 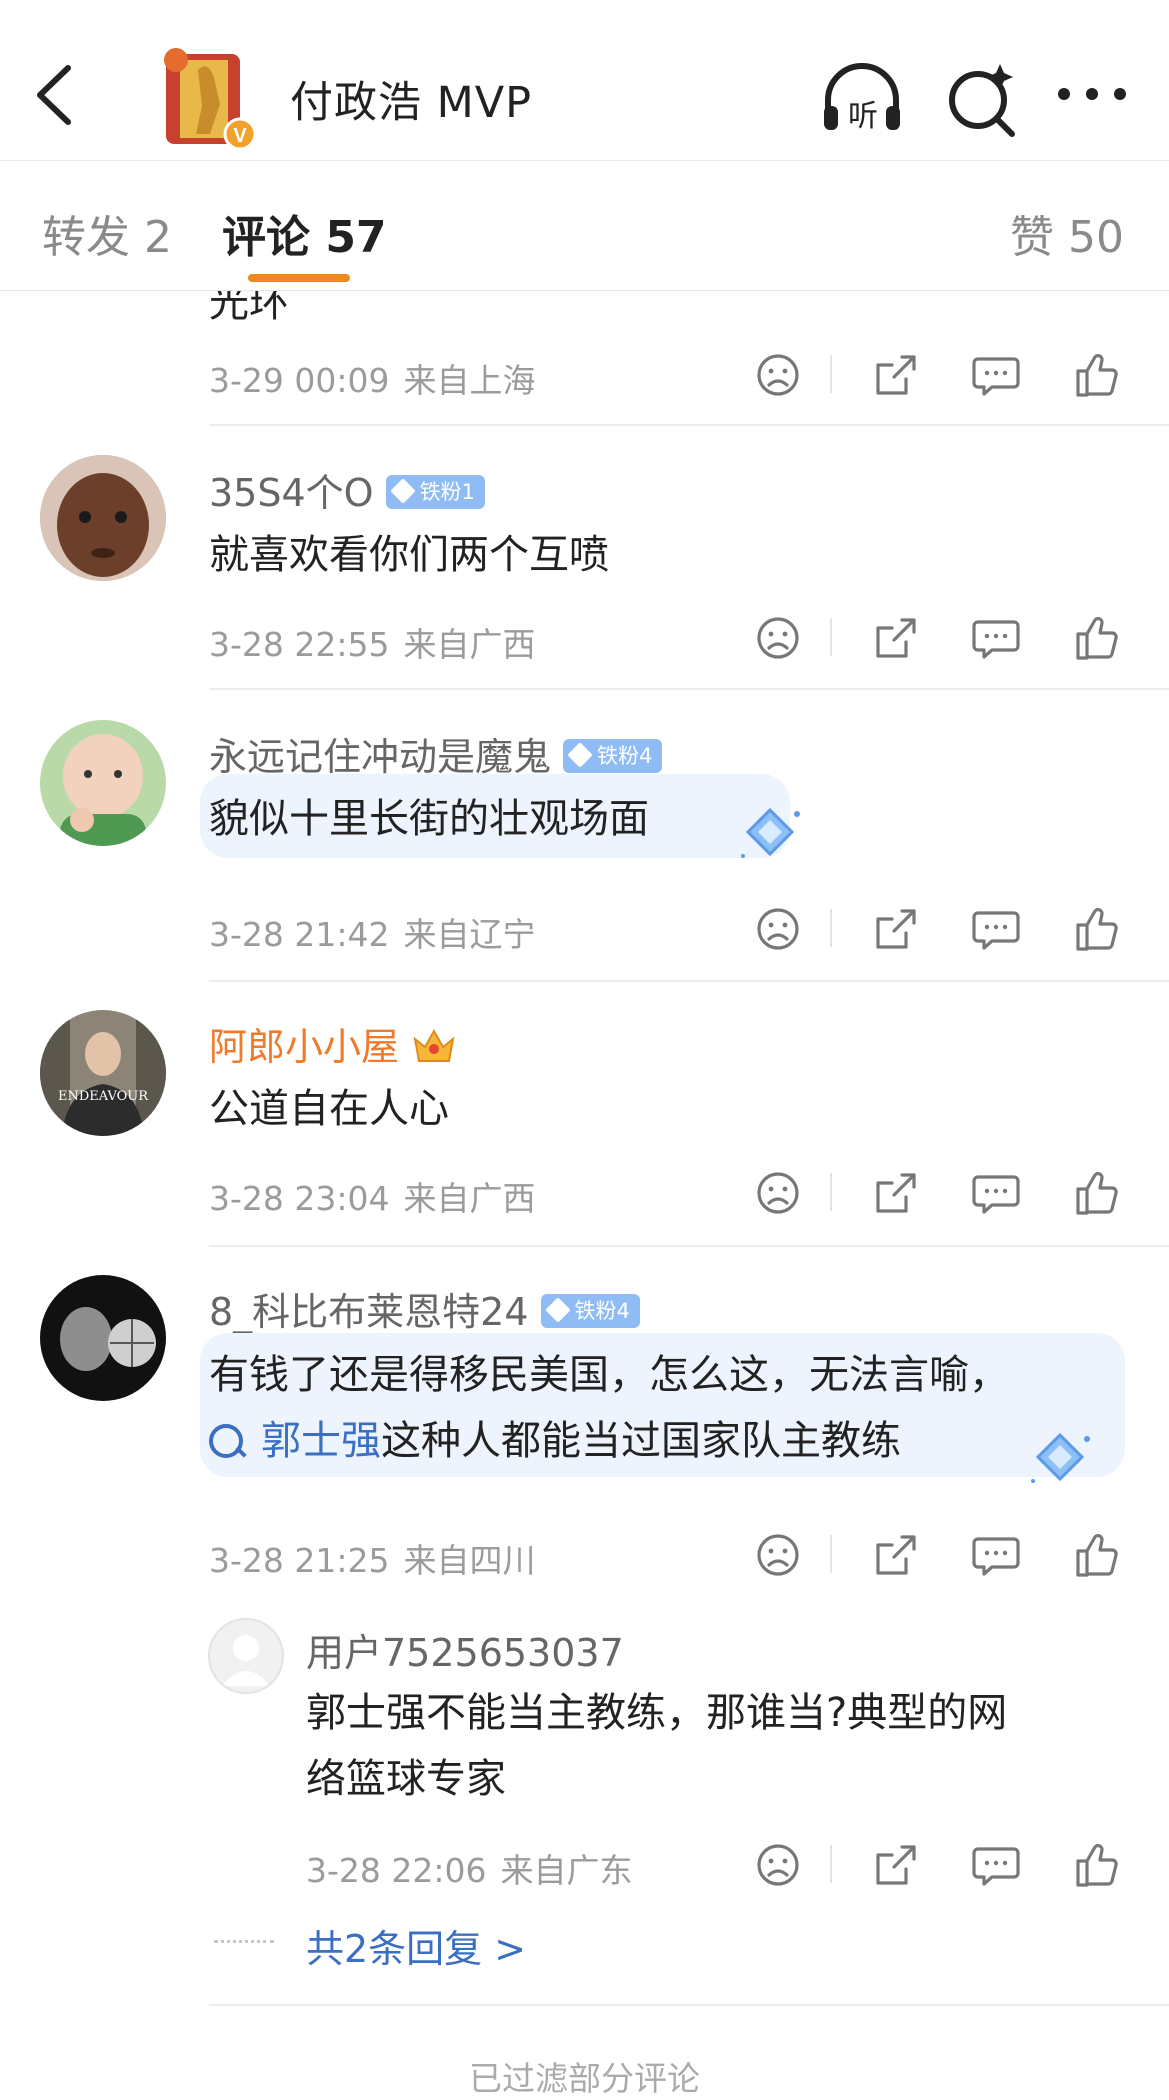 What do you see at coordinates (369, 1312) in the screenshot?
I see `username-text: 8_科比布莱恩特24` at bounding box center [369, 1312].